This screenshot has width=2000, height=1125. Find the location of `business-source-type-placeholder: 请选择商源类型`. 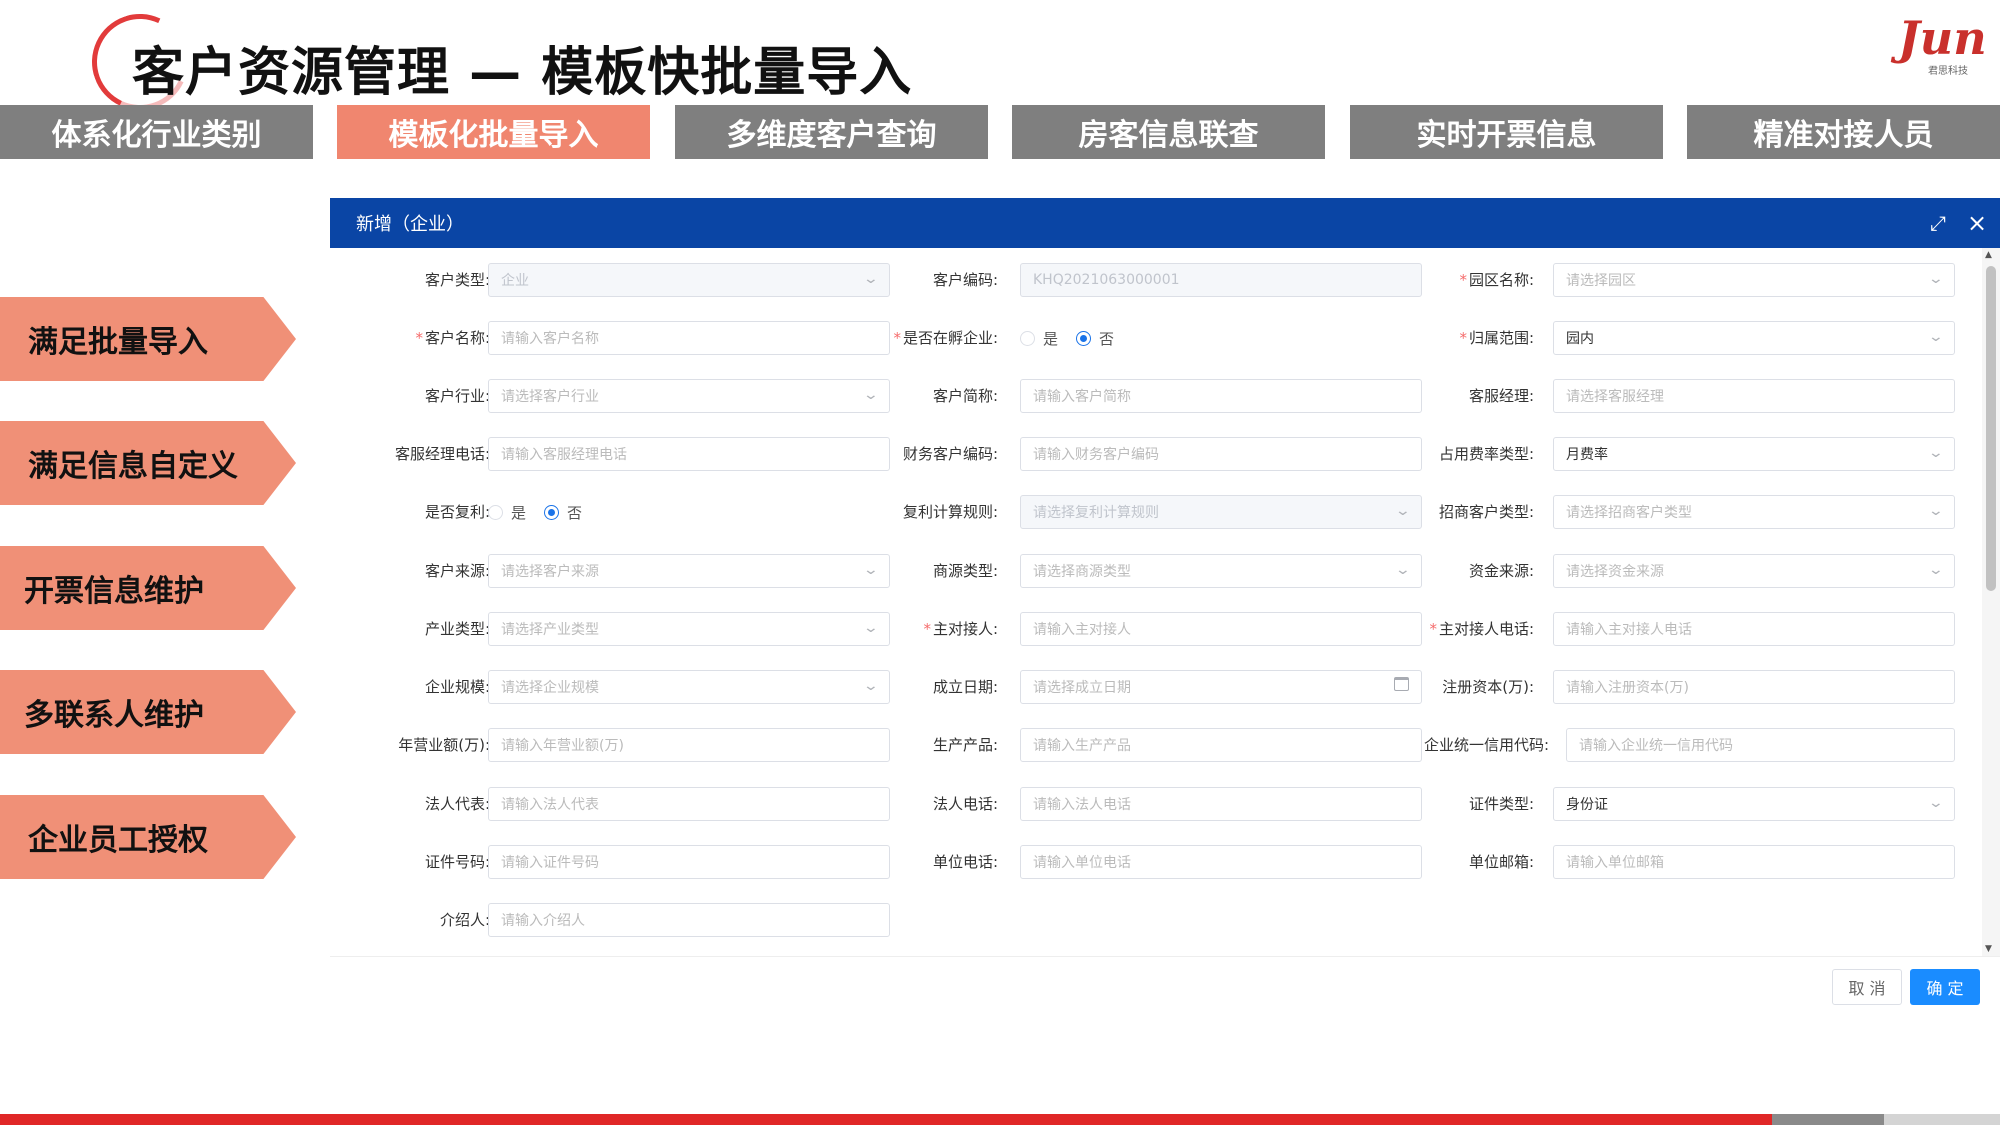

business-source-type-placeholder: 请选择商源类型 is located at coordinates (1082, 572).